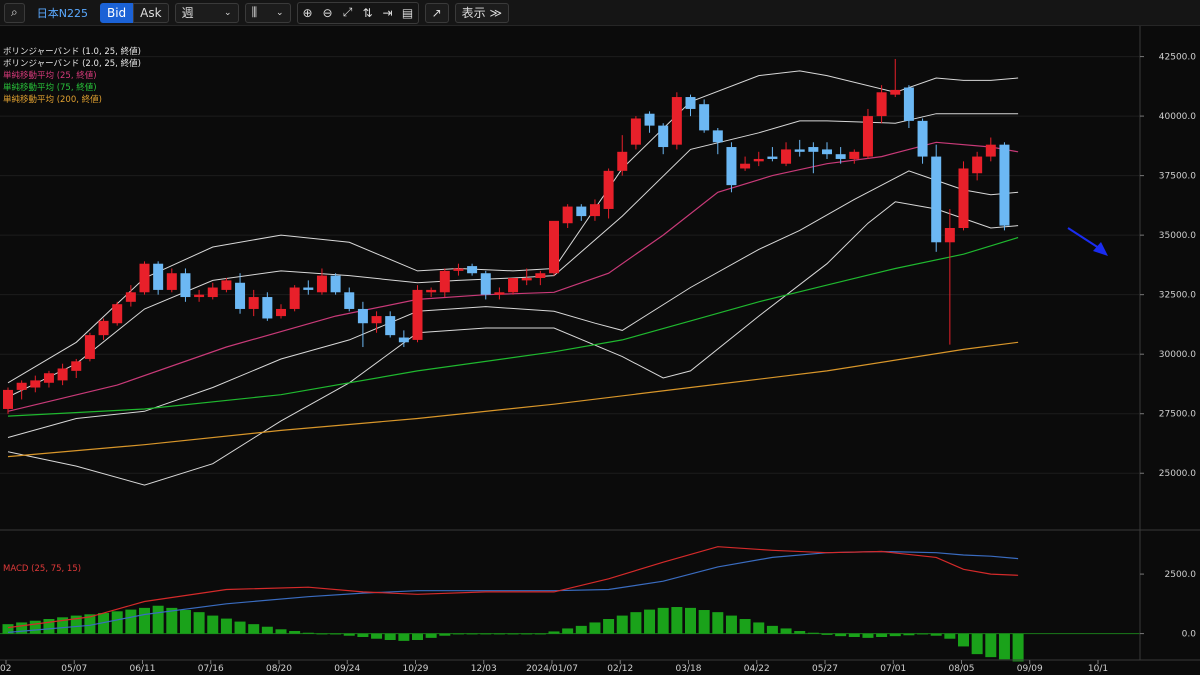 The image size is (1200, 675). Describe the element at coordinates (5, 669) in the screenshot. I see `time-tick-label: 02` at that location.